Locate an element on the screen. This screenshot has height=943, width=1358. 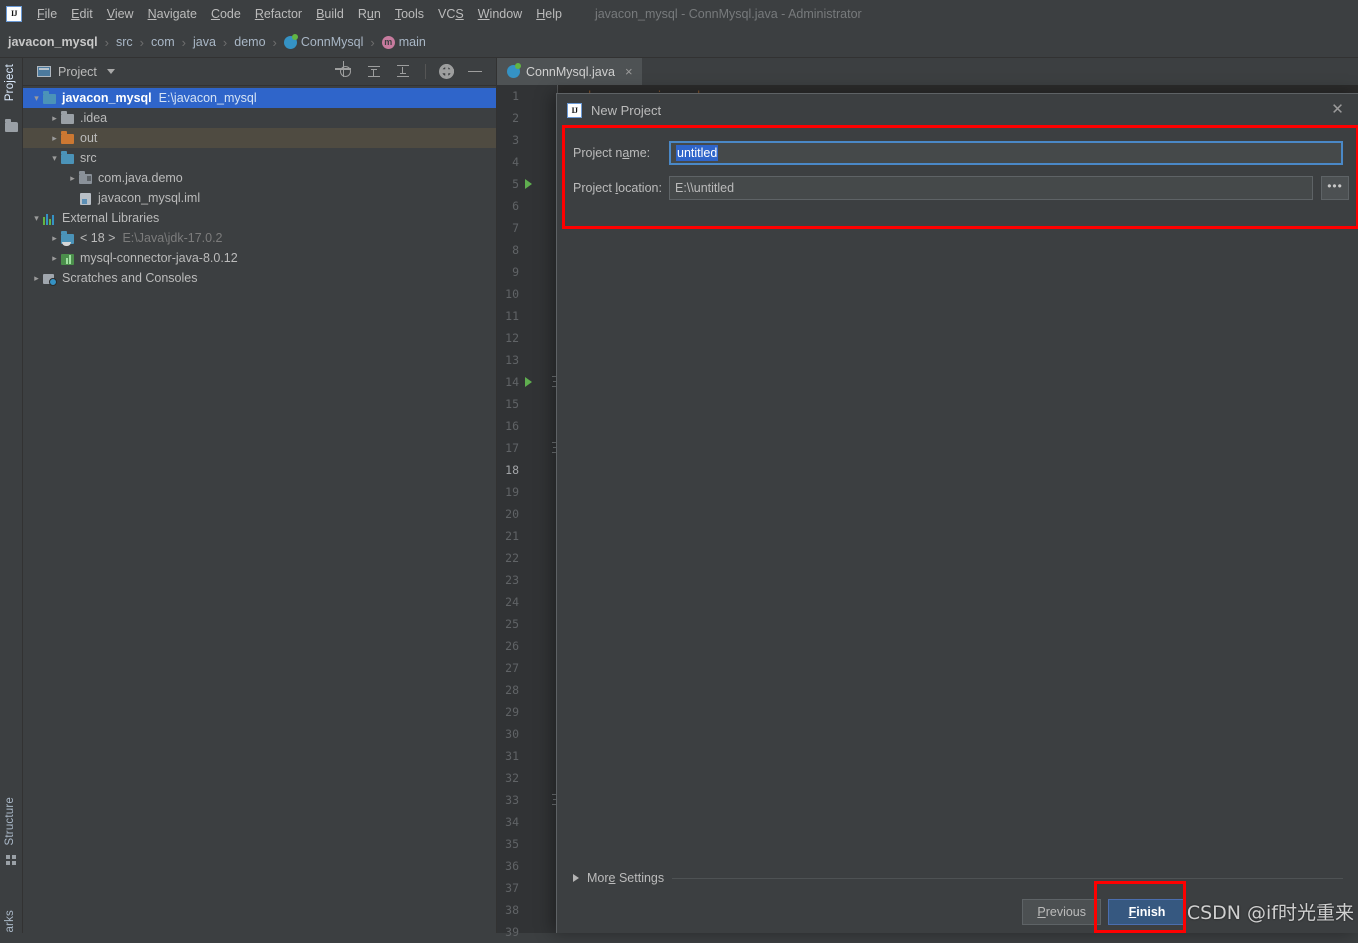
line-number-9: 9 is located at coordinates (515, 272).